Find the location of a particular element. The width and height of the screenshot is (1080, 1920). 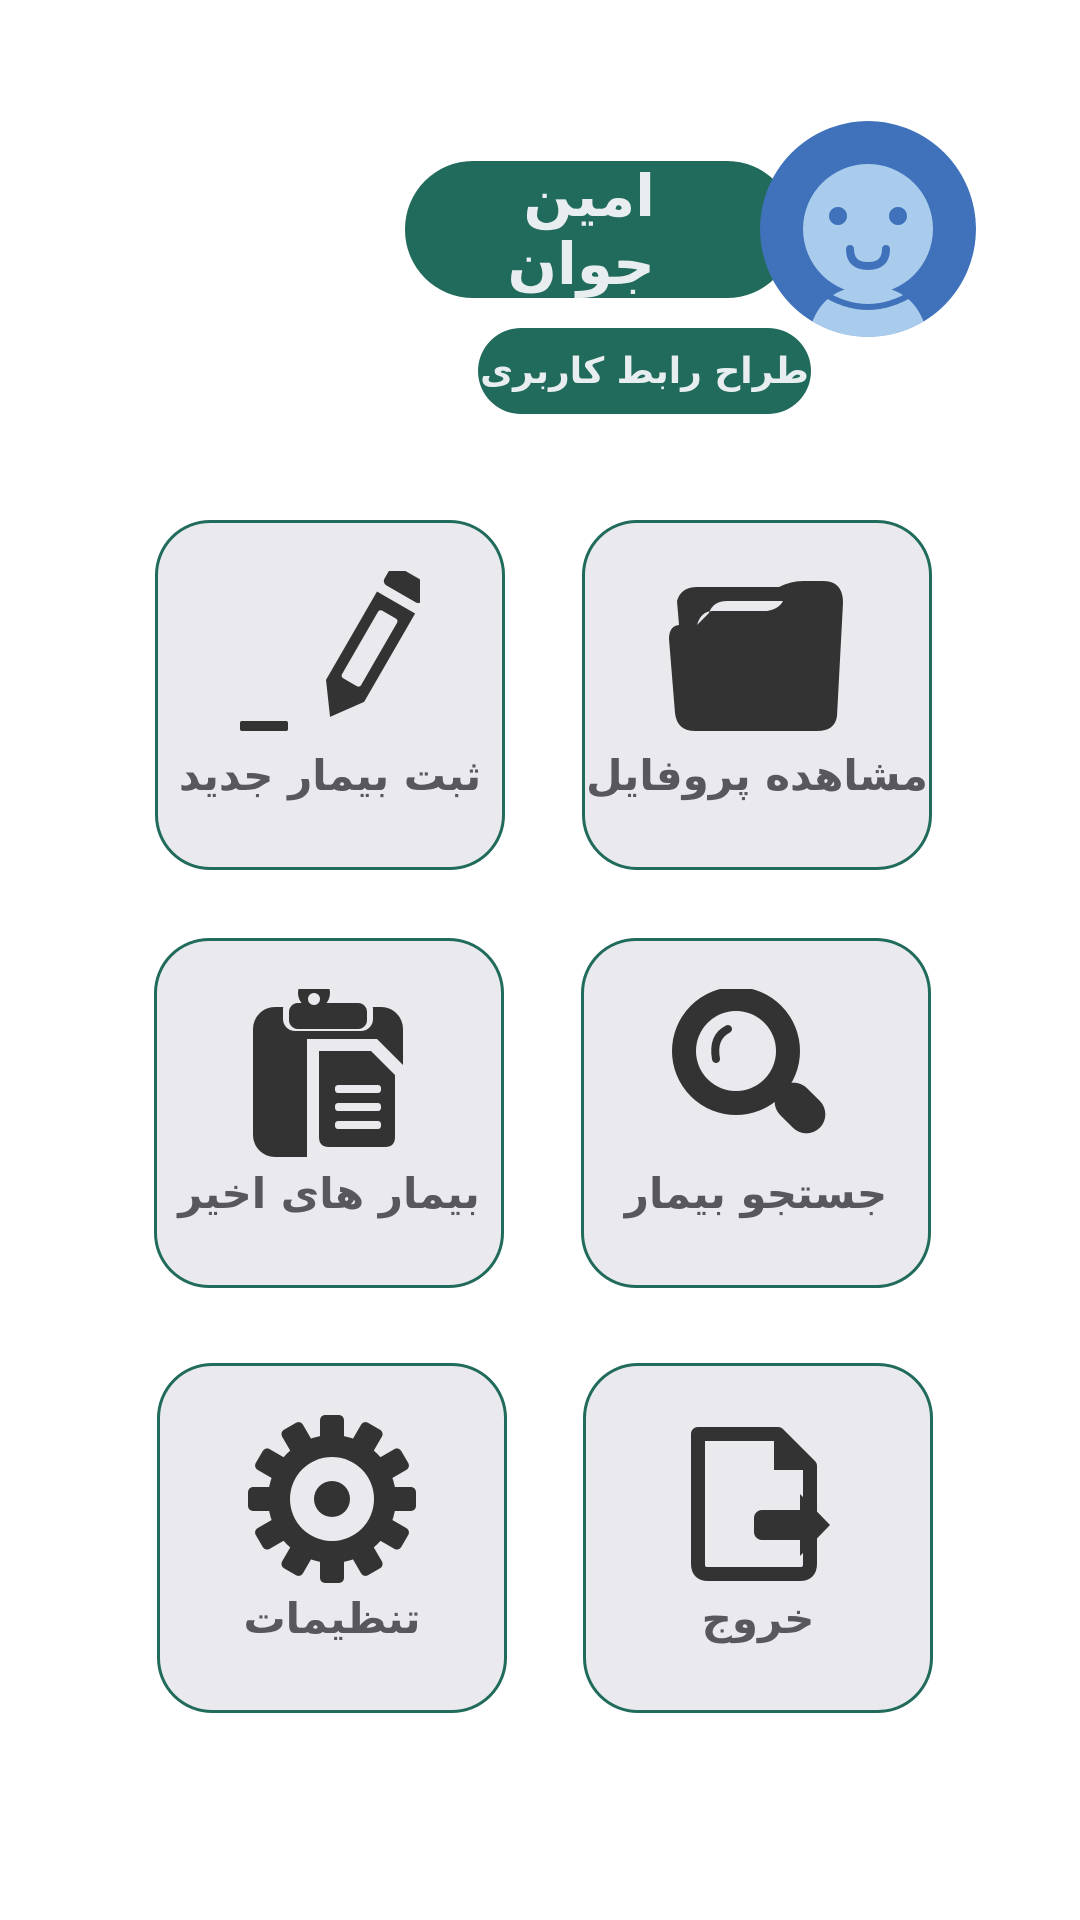

pencil-icon is located at coordinates (330, 656).